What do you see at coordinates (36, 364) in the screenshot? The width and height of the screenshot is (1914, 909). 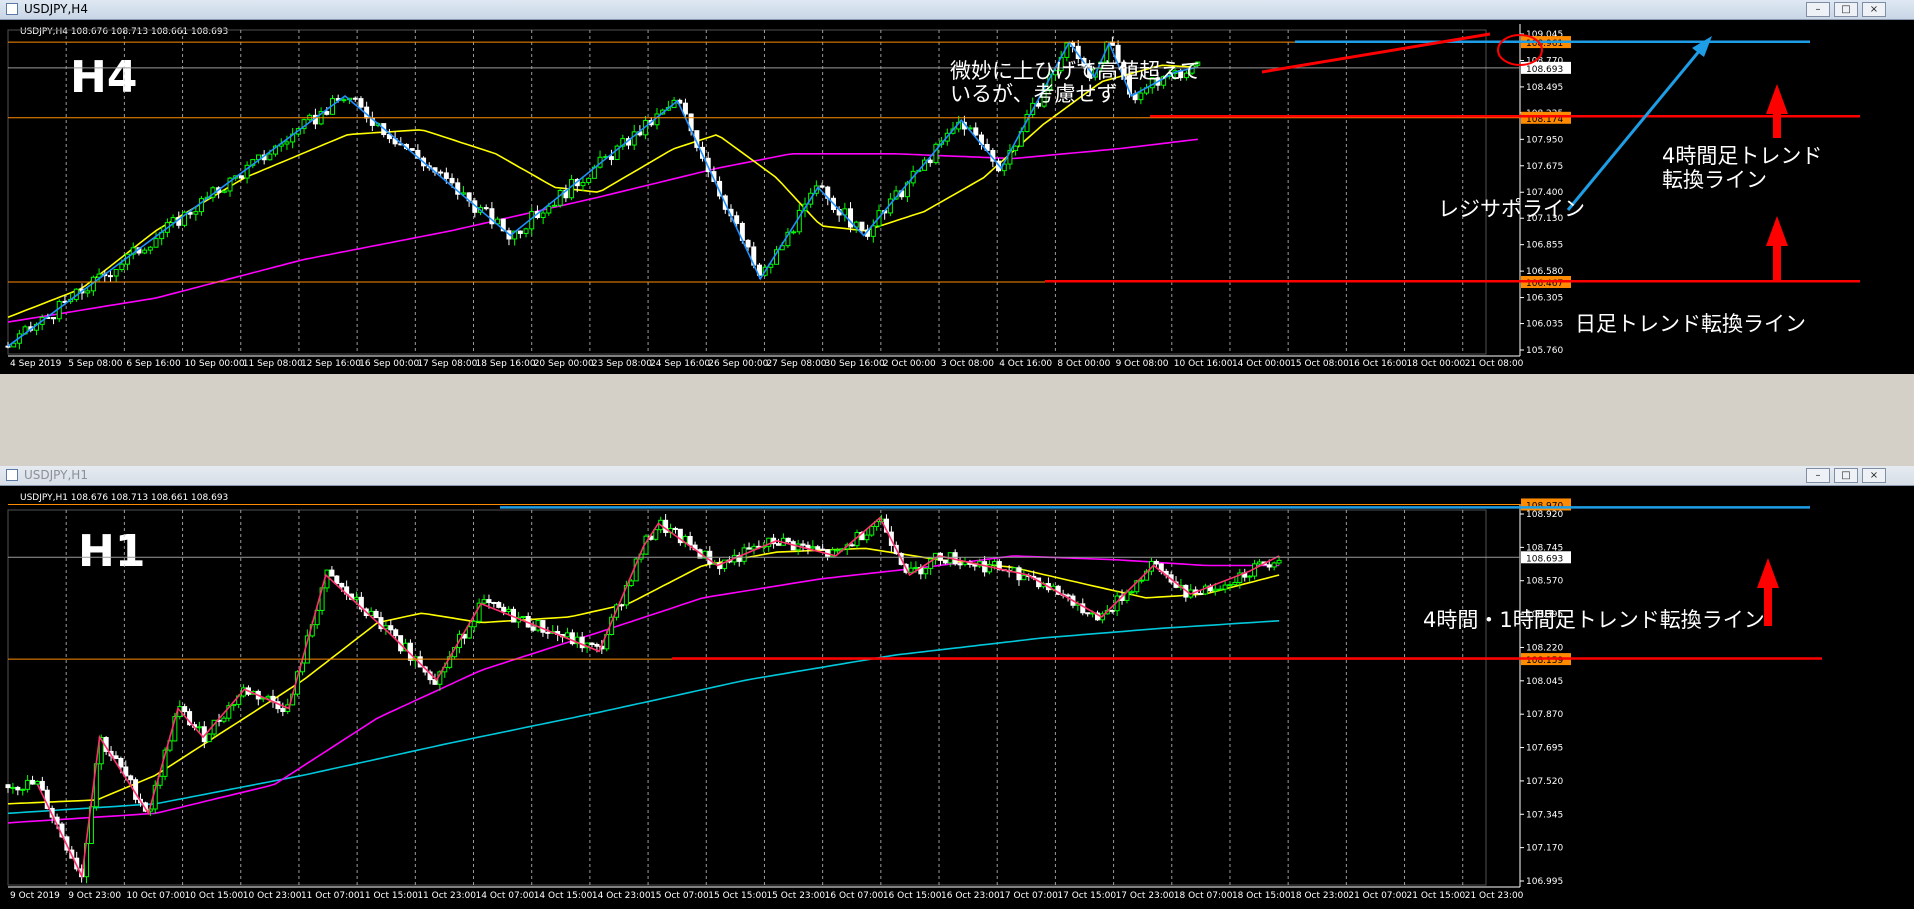 I see `x-tick-label: 4 Sep 2019` at bounding box center [36, 364].